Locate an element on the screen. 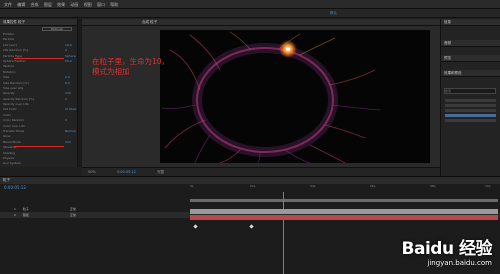  resolution-select: 完整 is located at coordinates (160, 172).